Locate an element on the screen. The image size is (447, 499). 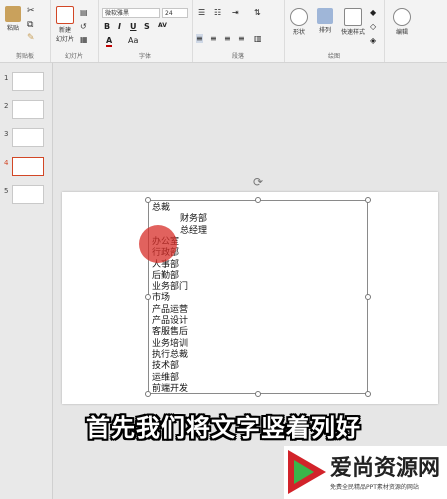
new-slide-label: 新建 幻灯片 is located at coordinates (64, 35).